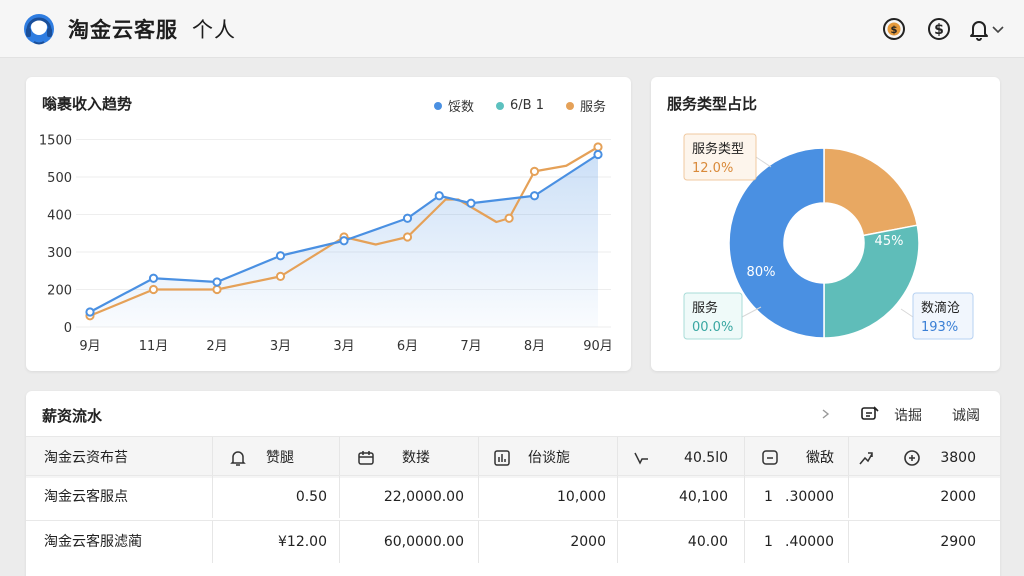  What do you see at coordinates (718, 149) in the screenshot?
I see `callout-name: 服务类型` at bounding box center [718, 149].